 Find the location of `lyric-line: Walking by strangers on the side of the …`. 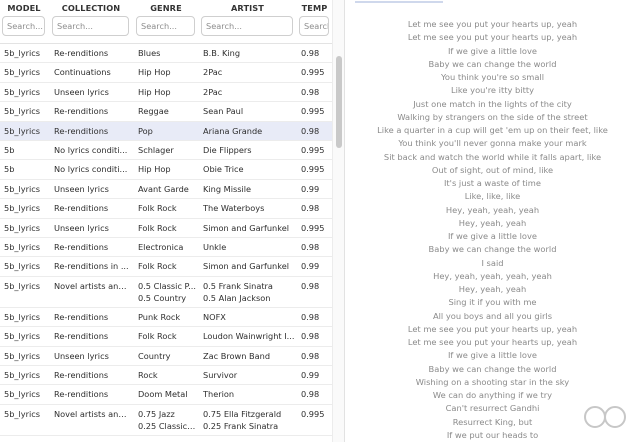

lyric-line: Walking by strangers on the side of the … is located at coordinates (492, 116).